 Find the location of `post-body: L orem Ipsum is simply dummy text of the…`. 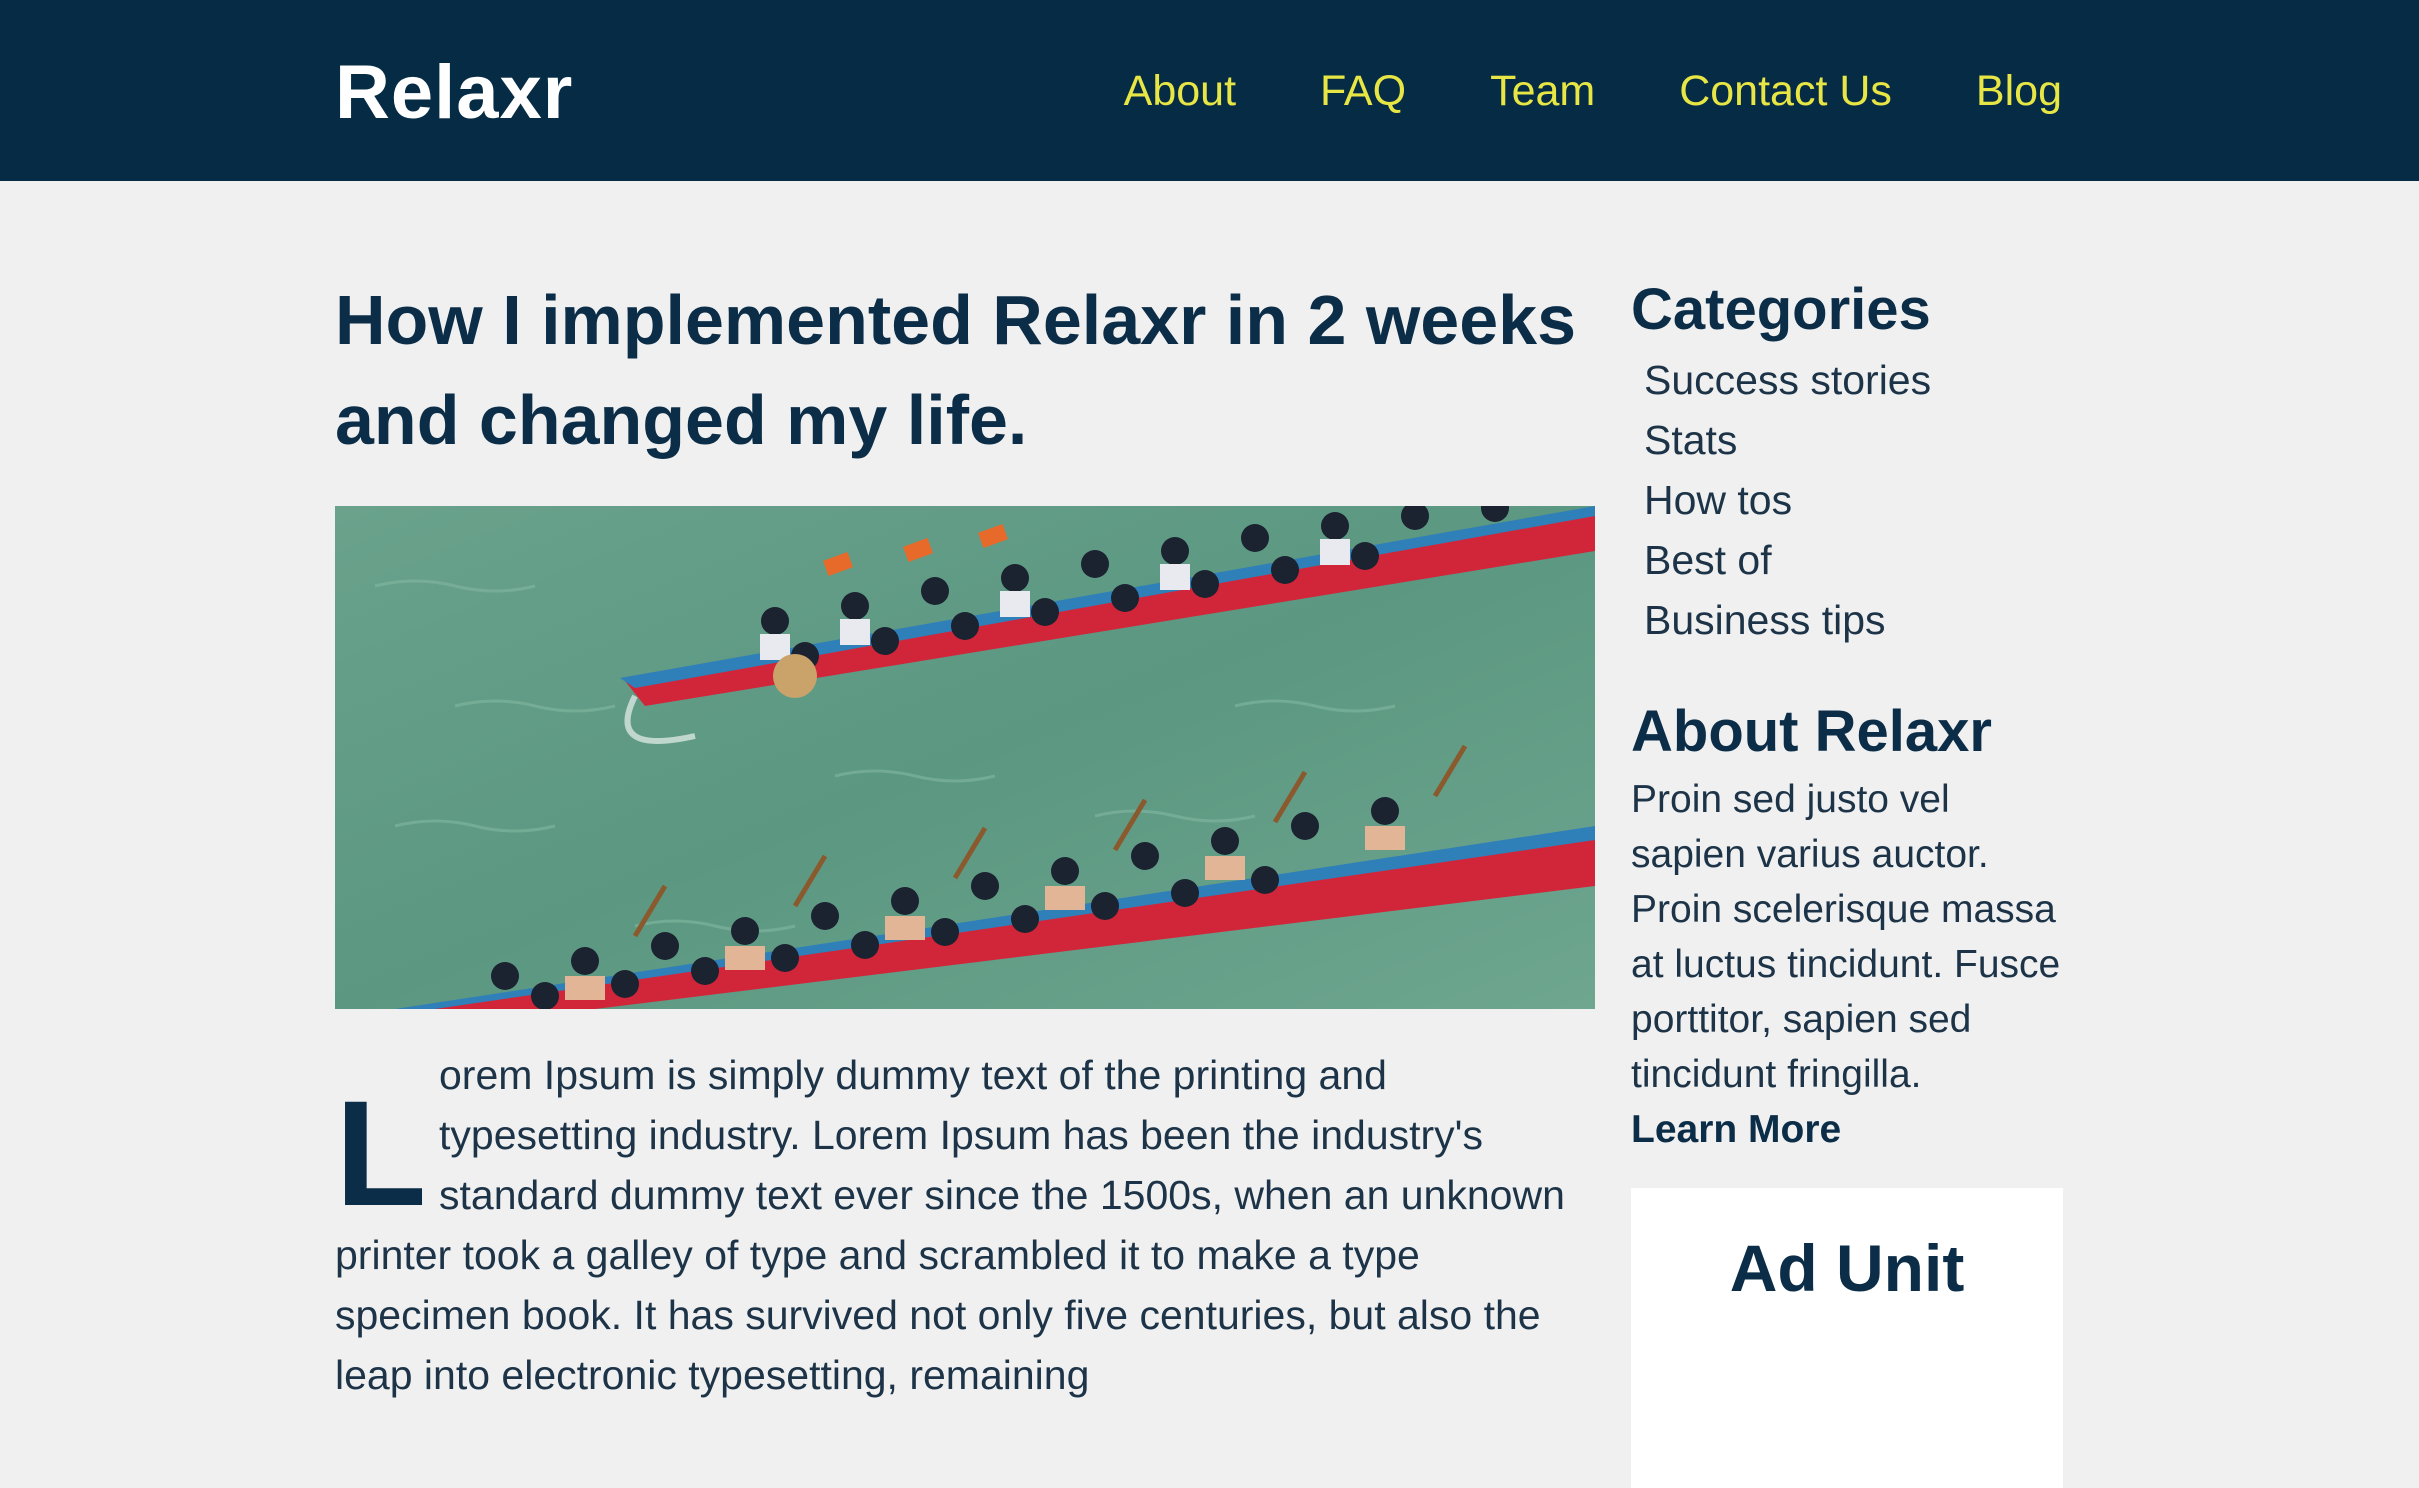

post-body: L orem Ipsum is simply dummy text of the… is located at coordinates (965, 1225).